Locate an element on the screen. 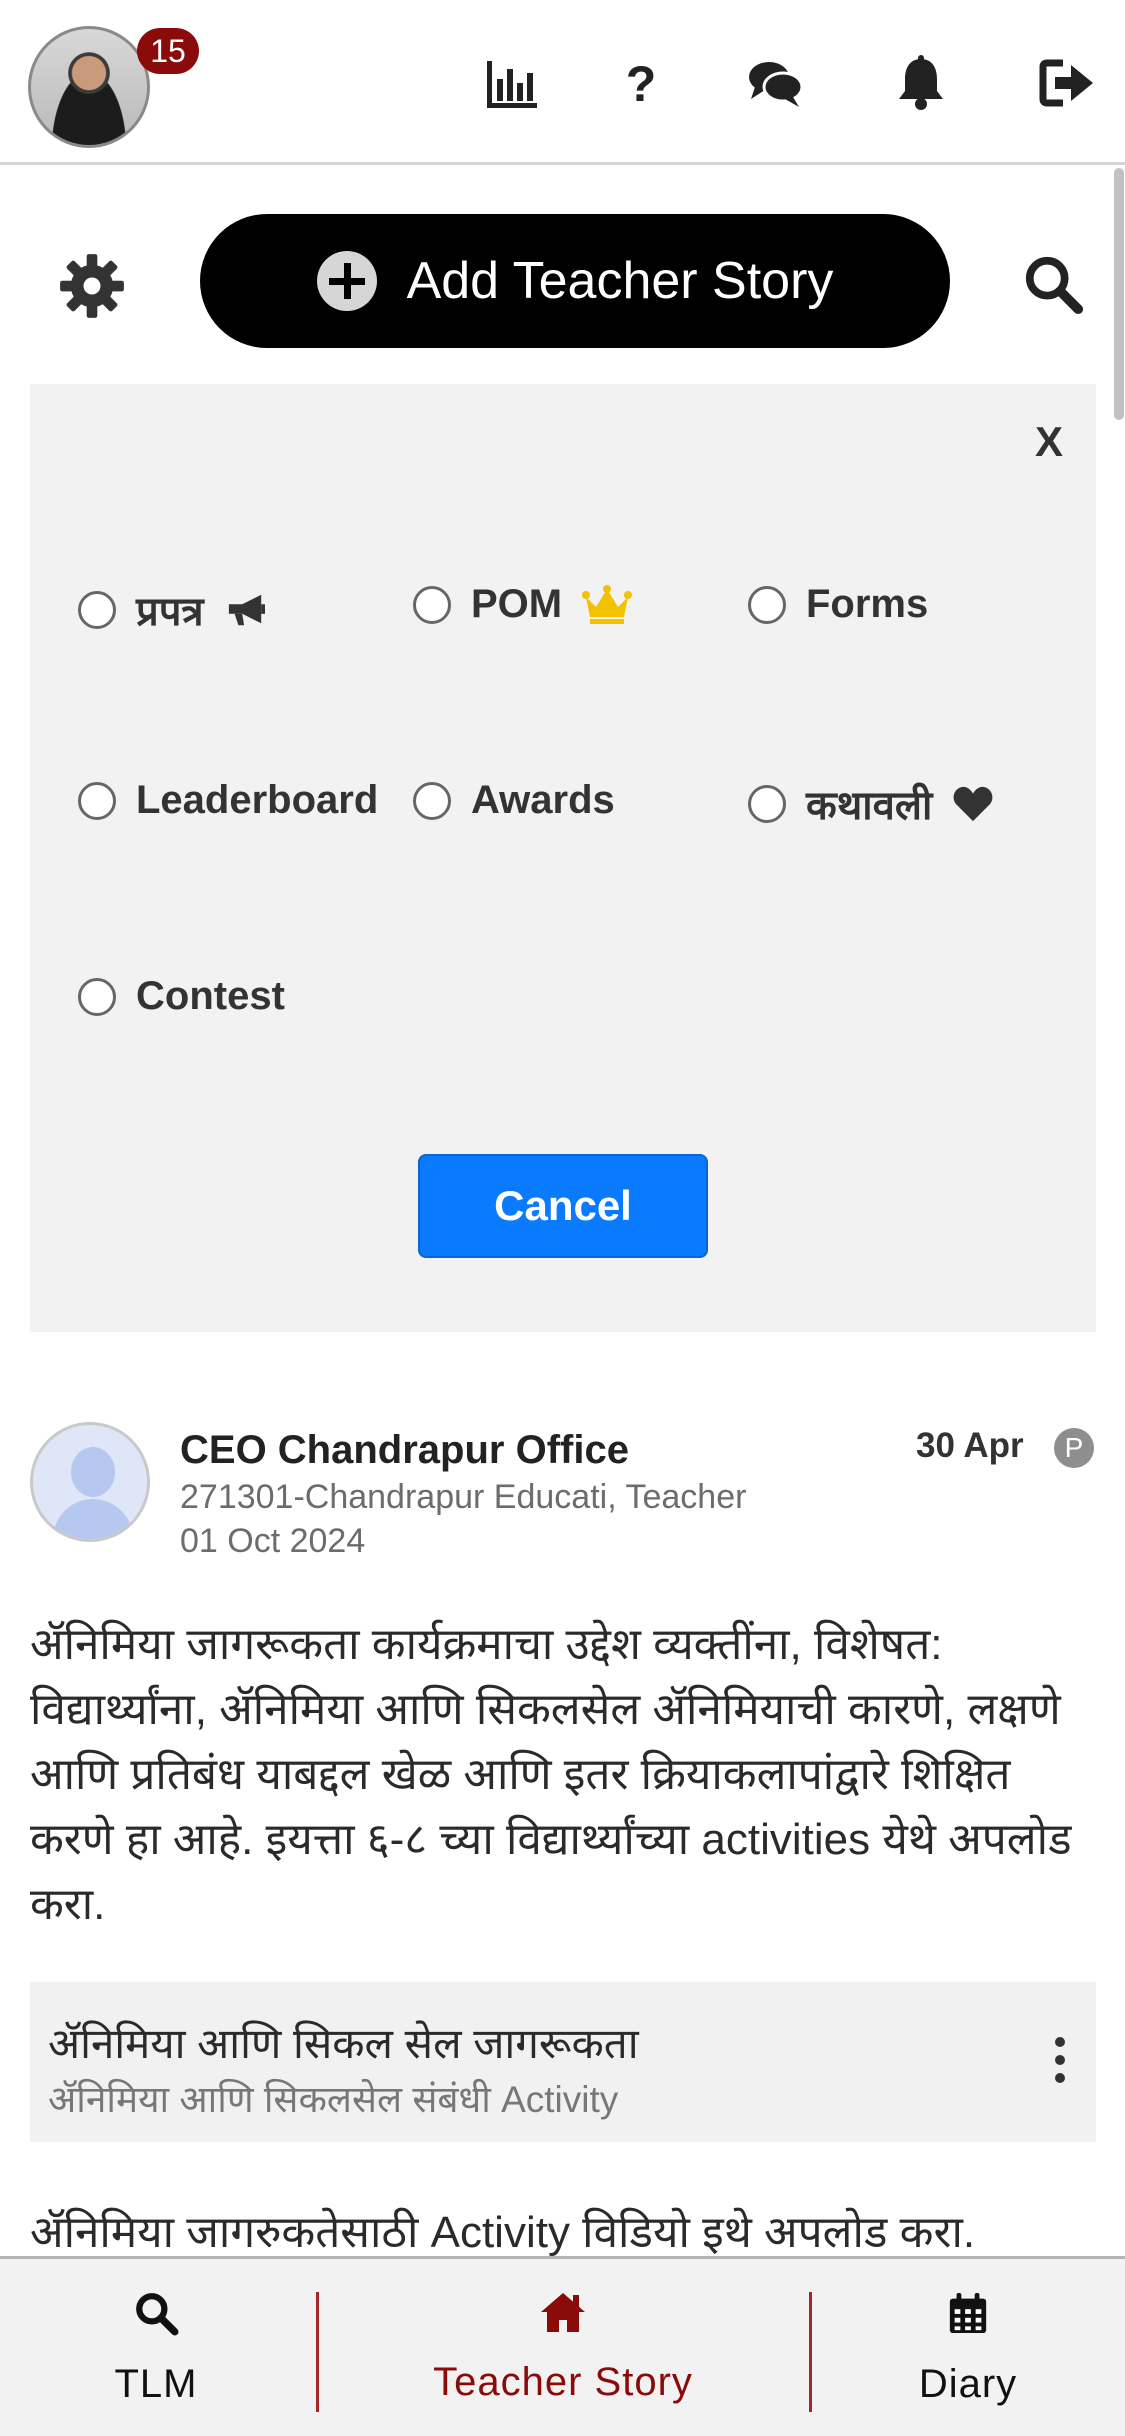  cancel-button: Cancel is located at coordinates (563, 1206).